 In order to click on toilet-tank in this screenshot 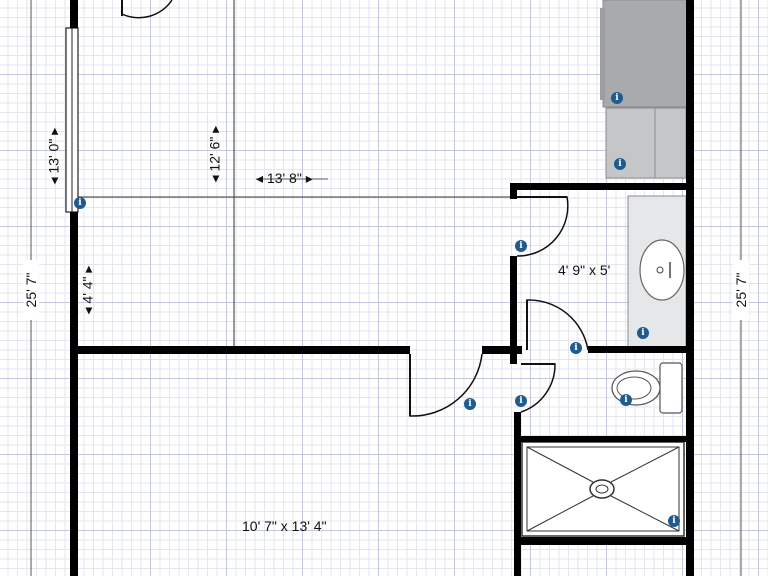, I will do `click(671, 388)`.